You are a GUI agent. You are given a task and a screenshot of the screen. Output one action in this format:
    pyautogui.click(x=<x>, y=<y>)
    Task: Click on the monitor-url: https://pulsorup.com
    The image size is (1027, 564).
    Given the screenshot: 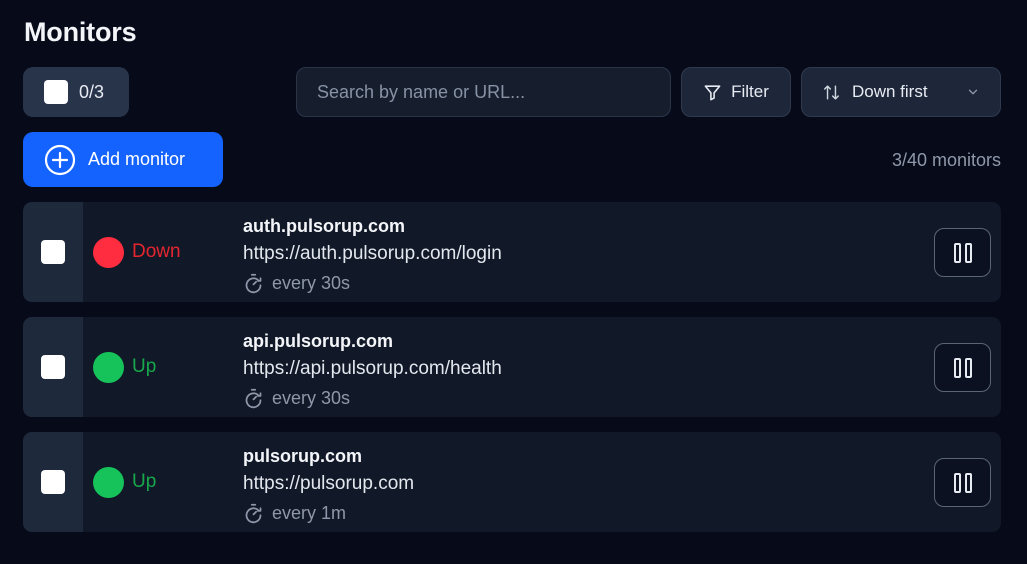 What is the action you would take?
    pyautogui.click(x=329, y=483)
    